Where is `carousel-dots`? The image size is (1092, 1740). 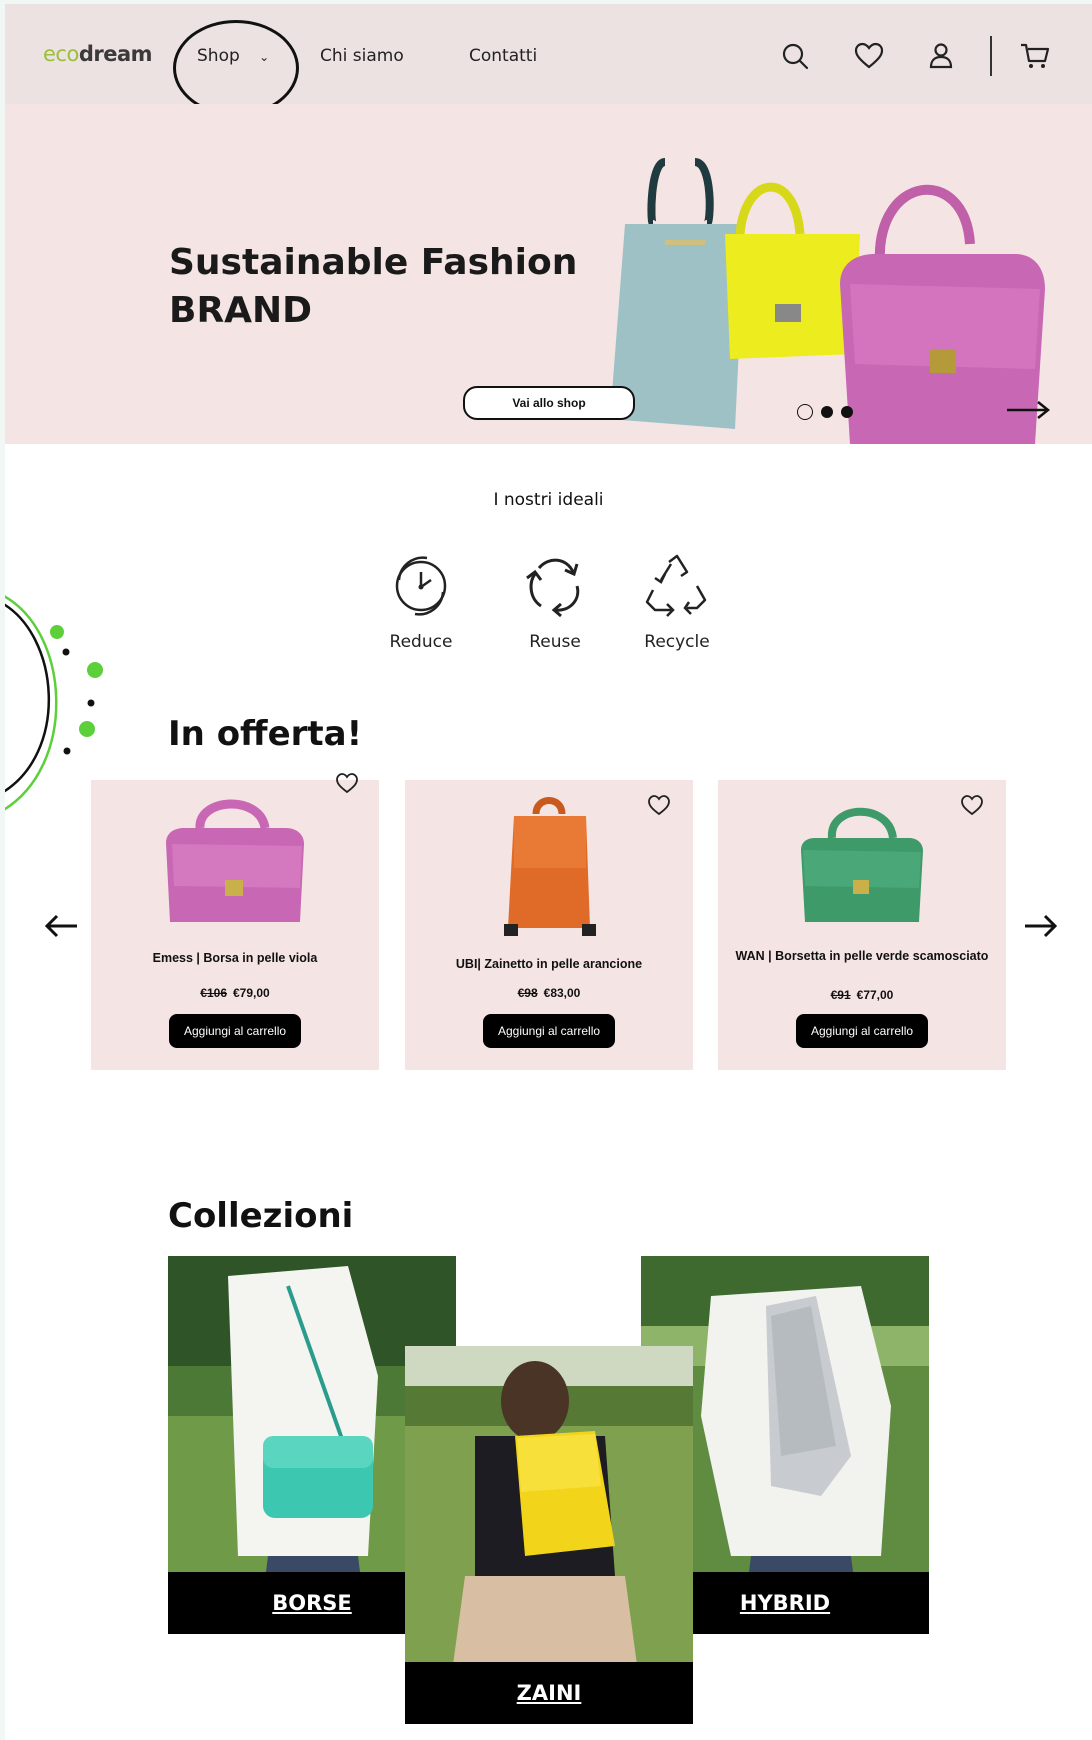
carousel-dots is located at coordinates (825, 412).